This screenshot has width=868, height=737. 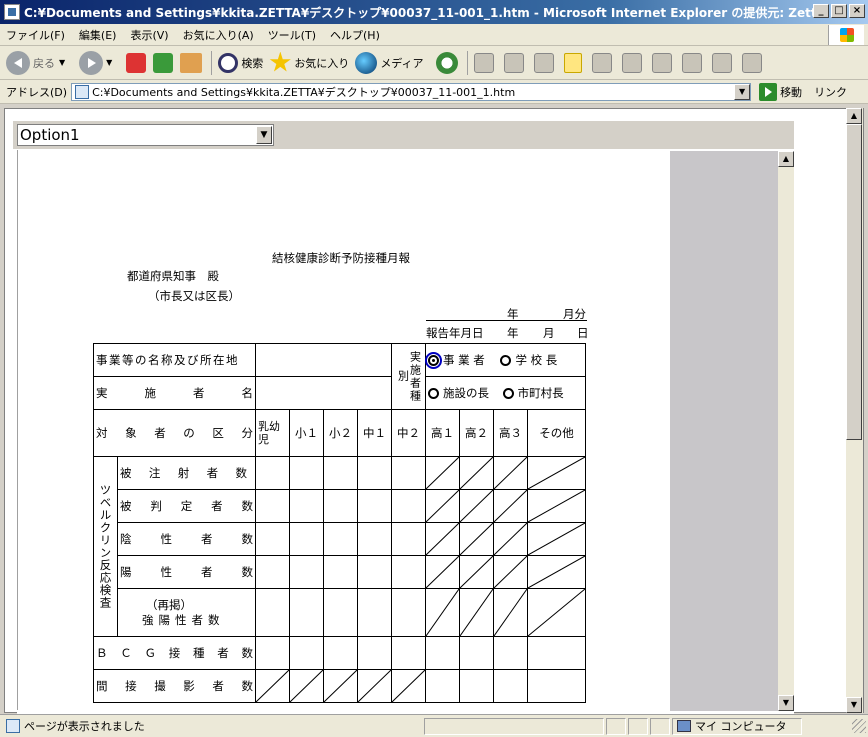 I want to click on back-button: 戻る ▼, so click(x=39, y=62).